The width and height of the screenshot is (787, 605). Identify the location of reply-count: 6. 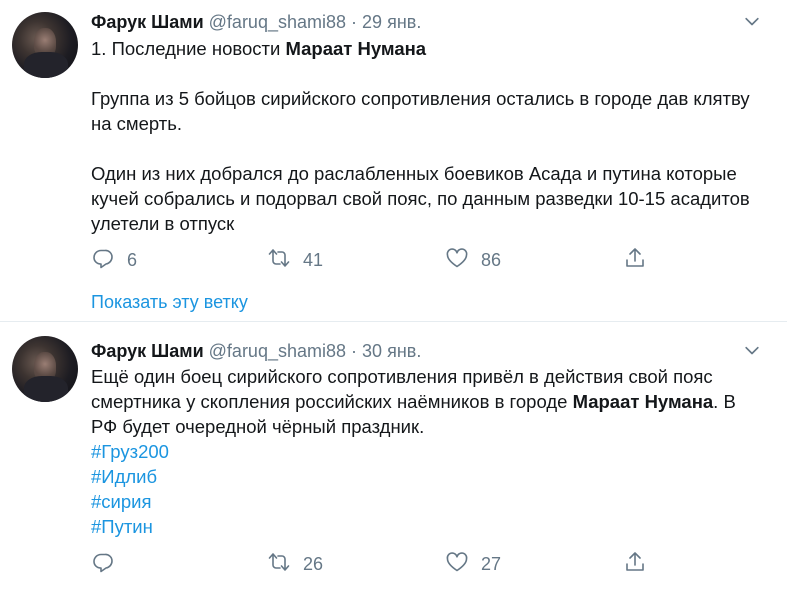
(132, 259).